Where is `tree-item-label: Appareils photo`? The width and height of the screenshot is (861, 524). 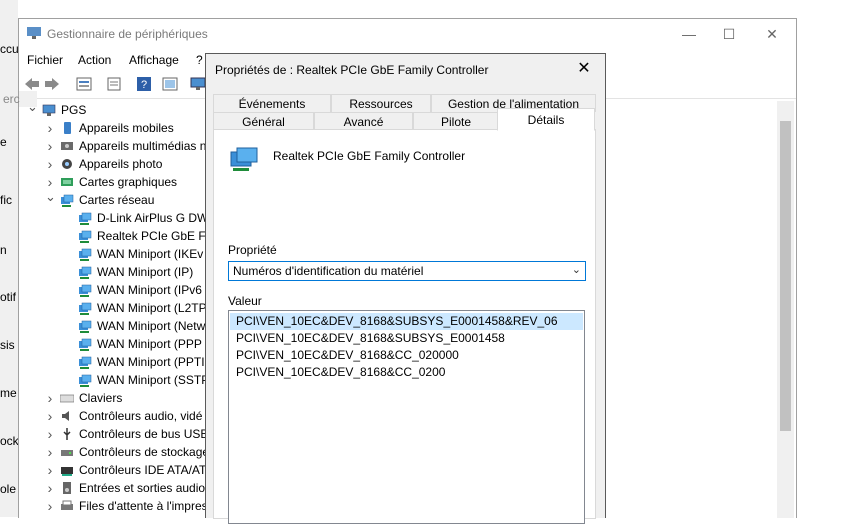
tree-item-label: Appareils photo is located at coordinates (121, 164).